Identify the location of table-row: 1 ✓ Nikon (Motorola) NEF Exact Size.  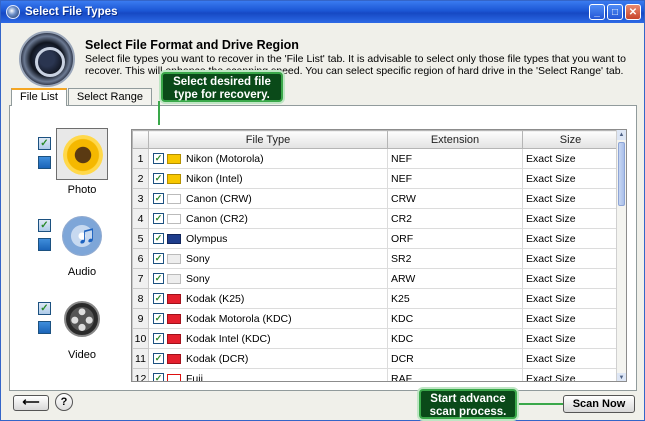
(375, 158).